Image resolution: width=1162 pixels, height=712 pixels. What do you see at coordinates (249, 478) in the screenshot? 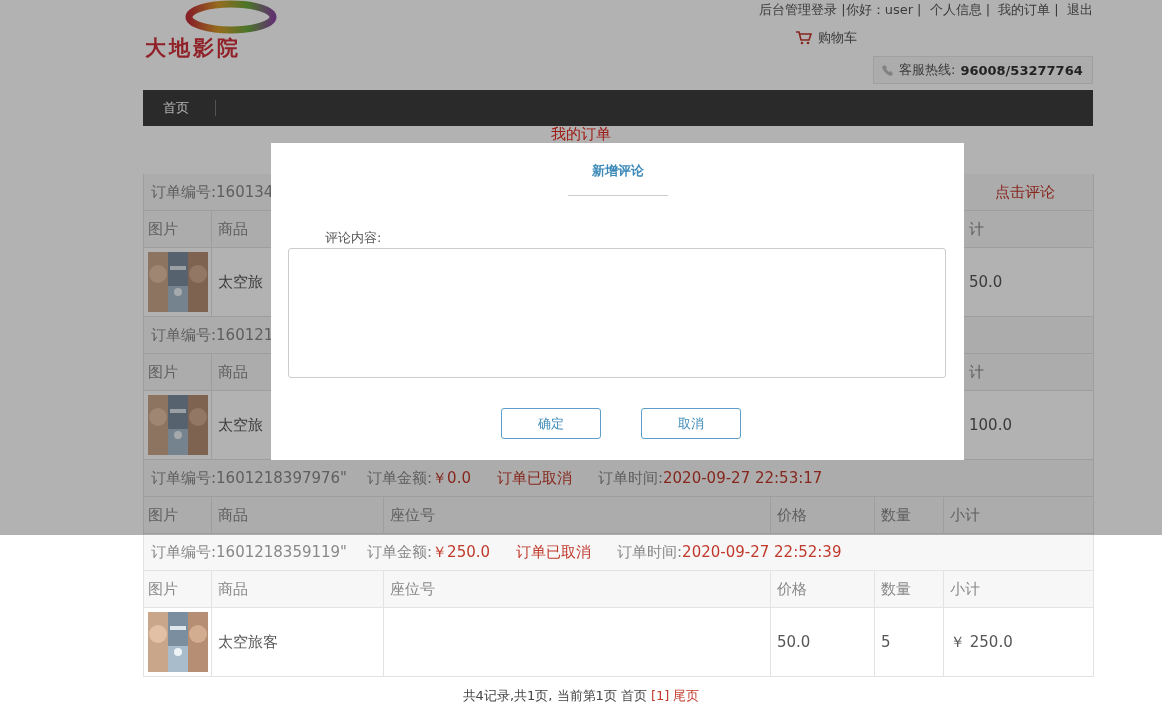
I see `order-info-text: 订单编号:1601218397976"` at bounding box center [249, 478].